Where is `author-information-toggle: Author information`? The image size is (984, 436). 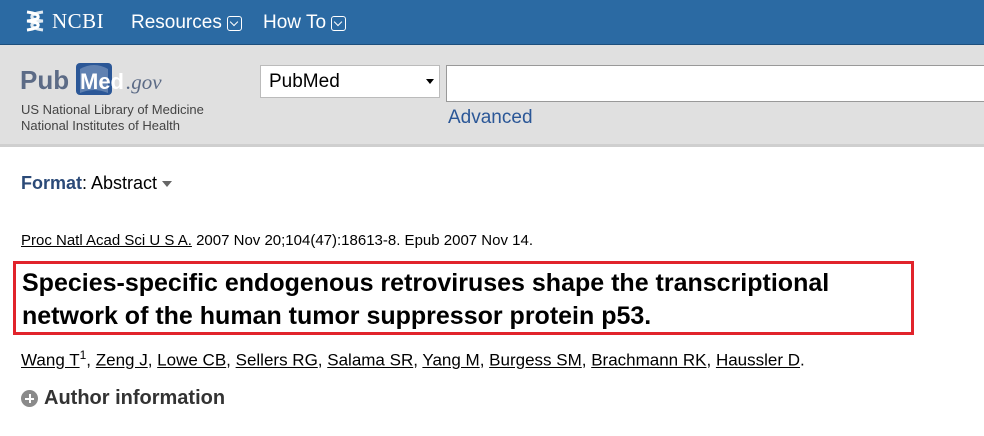
author-information-toggle: Author information is located at coordinates (123, 398).